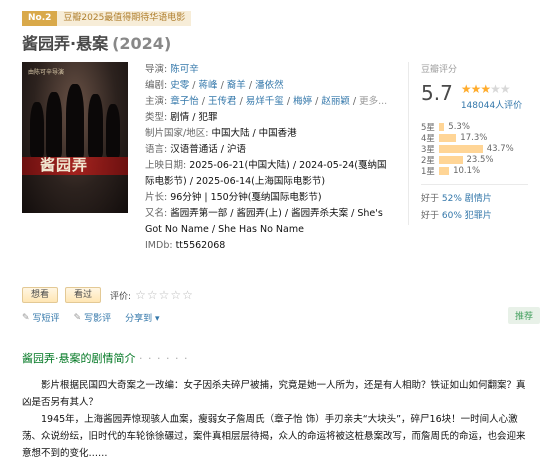 The image size is (550, 462). I want to click on rank-number: No.2, so click(40, 18).